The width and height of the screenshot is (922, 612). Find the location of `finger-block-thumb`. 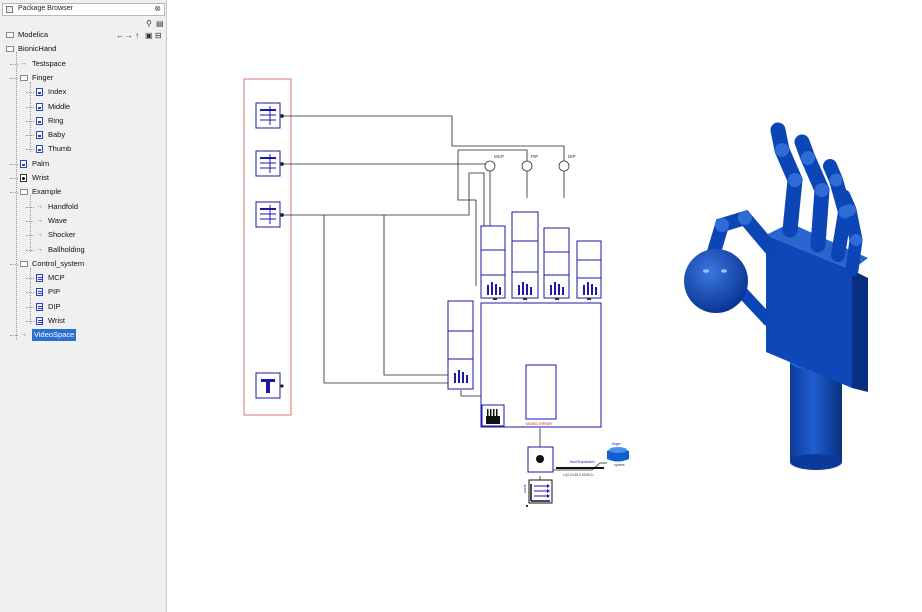

finger-block-thumb is located at coordinates (460, 345).